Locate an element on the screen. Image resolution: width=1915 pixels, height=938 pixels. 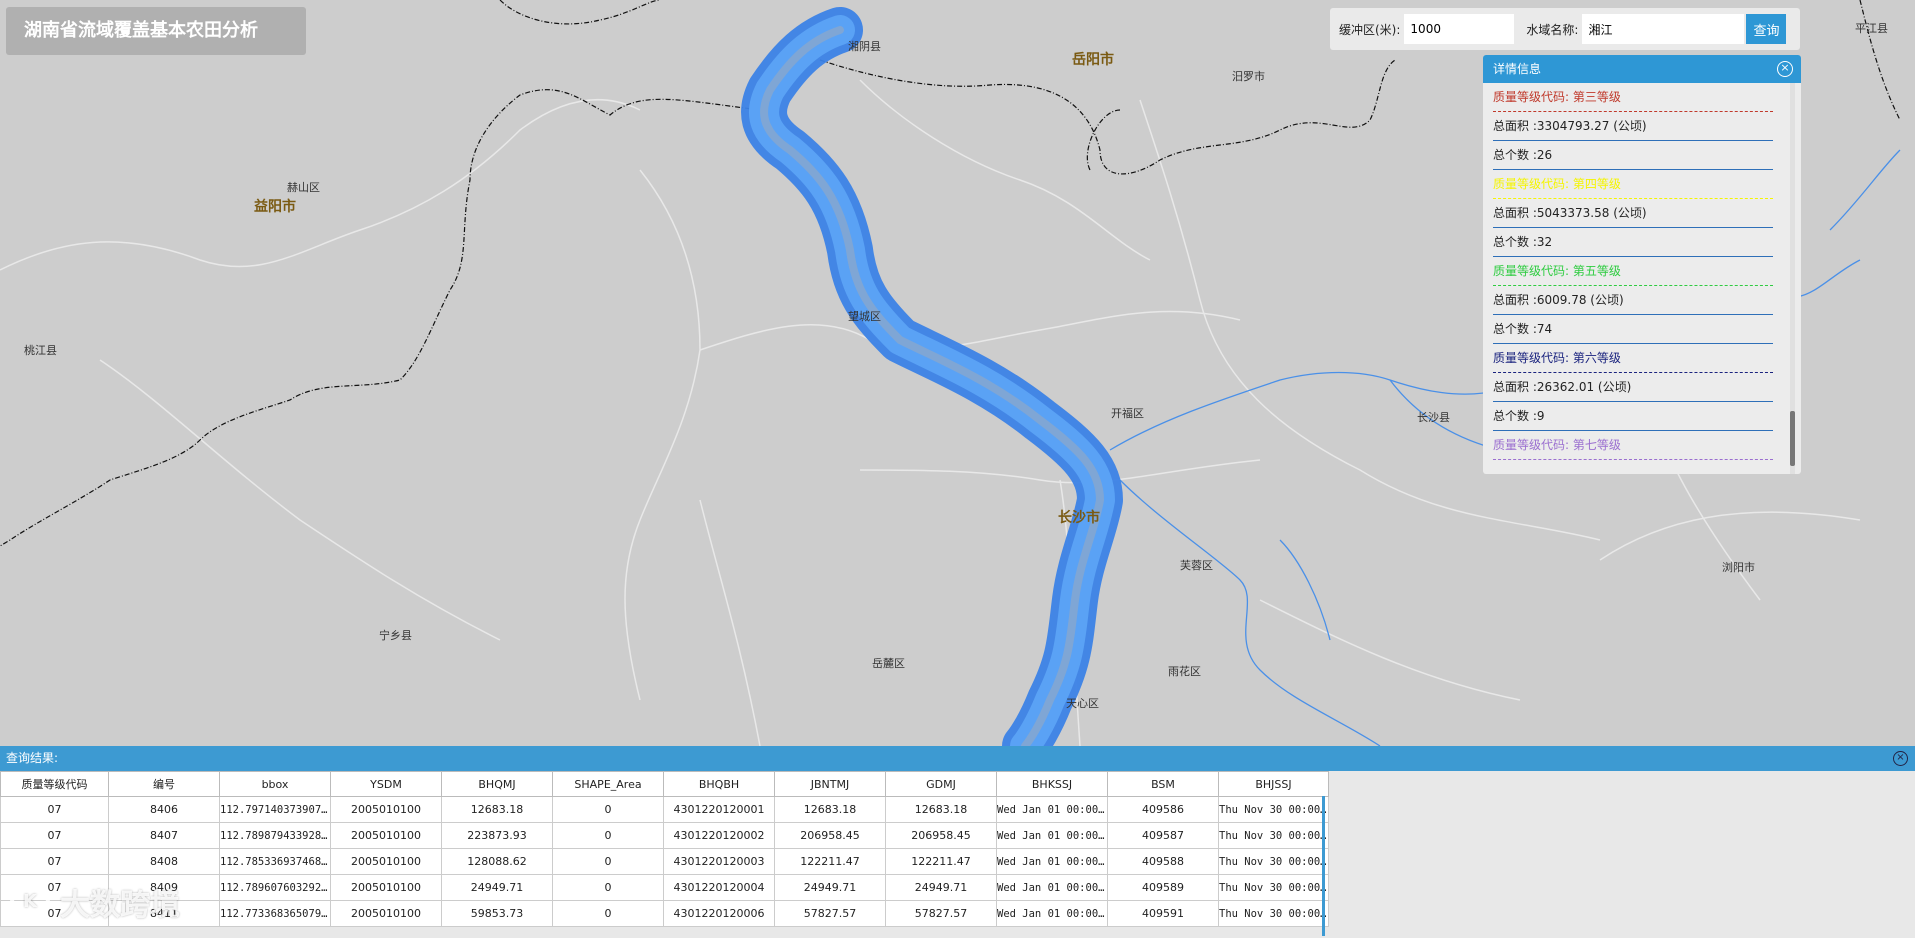
table-cell: 8406 is located at coordinates (164, 809).